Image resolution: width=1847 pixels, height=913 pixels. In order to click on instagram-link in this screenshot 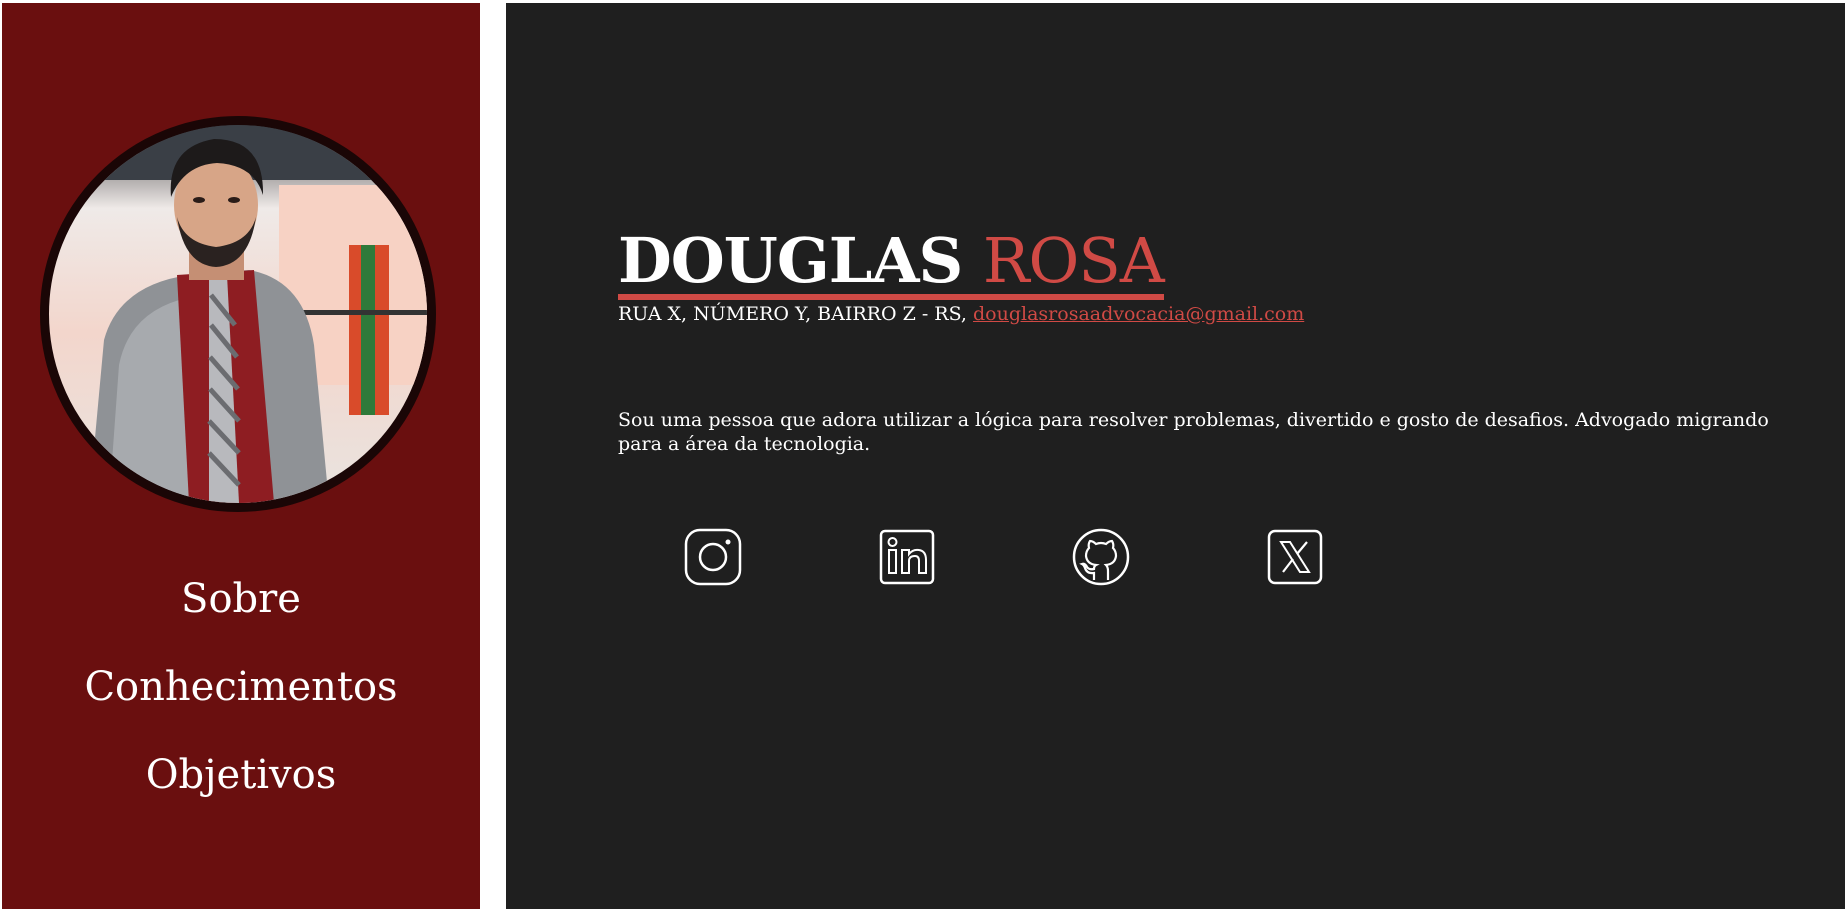, I will do `click(713, 557)`.